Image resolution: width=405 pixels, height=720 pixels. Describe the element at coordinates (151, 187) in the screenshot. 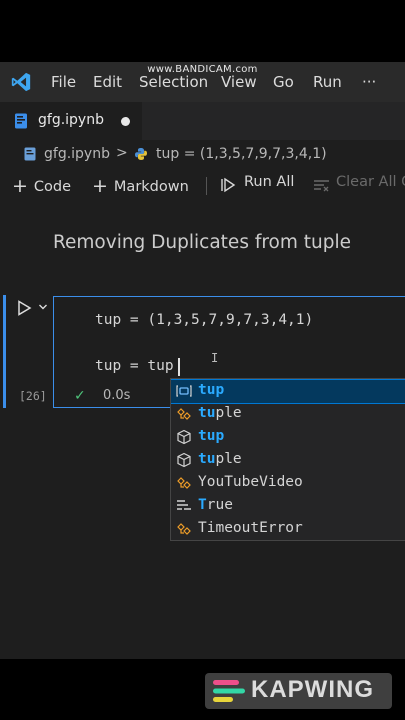

I see `add-markdown-label: Markdown` at that location.